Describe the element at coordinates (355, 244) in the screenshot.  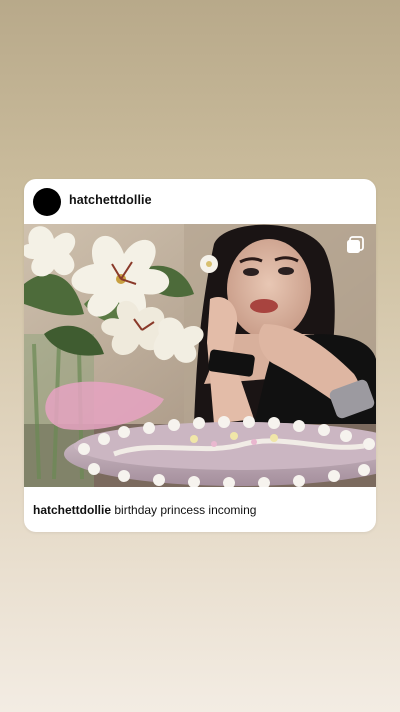
I see `multiple-photos-icon` at that location.